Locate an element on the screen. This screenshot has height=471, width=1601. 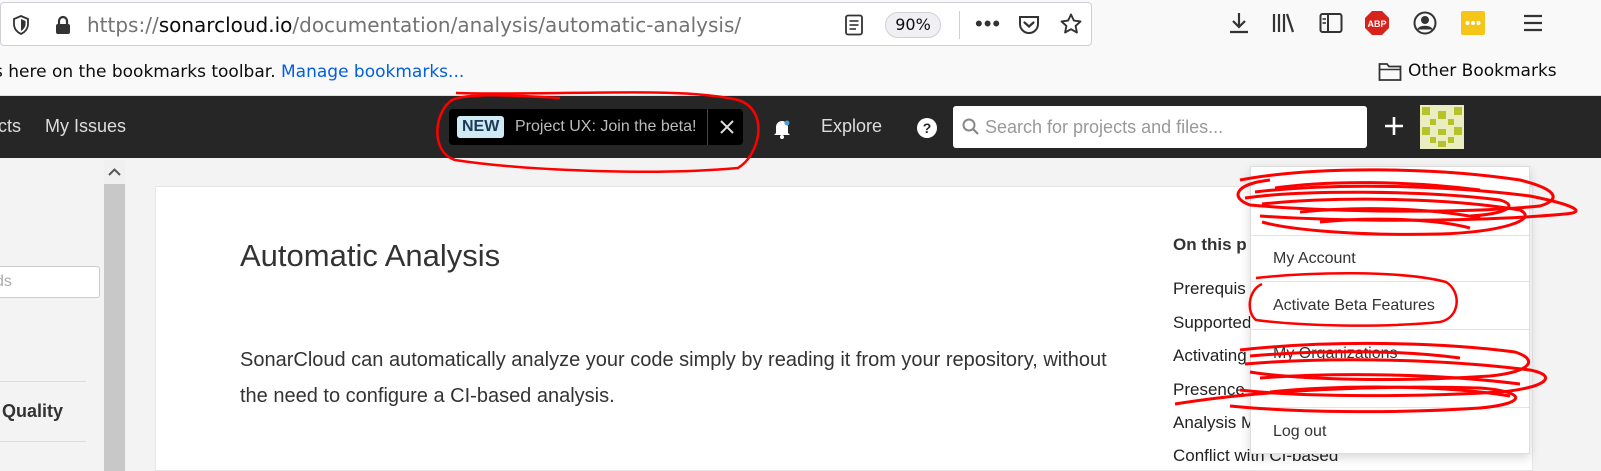
sidebar-item-quality: Quality is located at coordinates (32, 411).